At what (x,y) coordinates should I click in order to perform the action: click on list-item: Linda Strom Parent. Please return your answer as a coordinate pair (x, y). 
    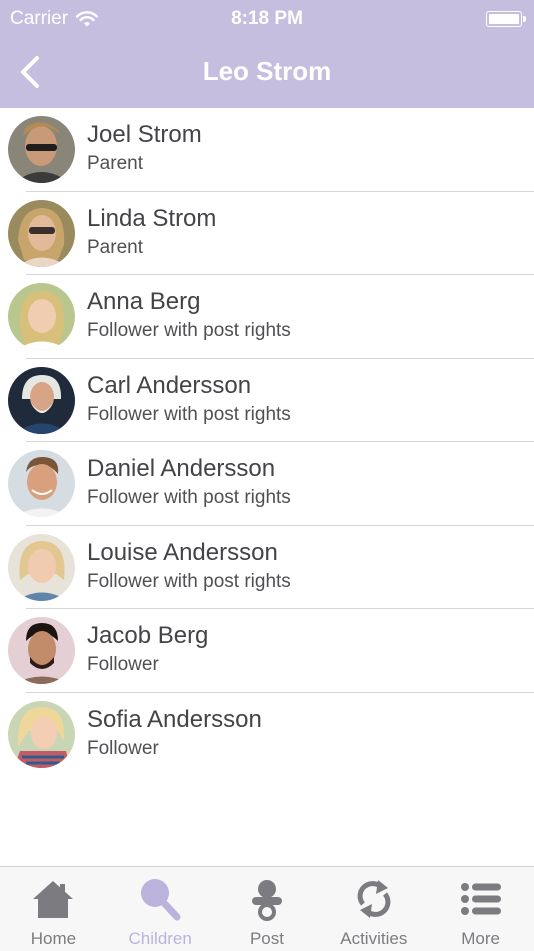
    Looking at the image, I should click on (267, 233).